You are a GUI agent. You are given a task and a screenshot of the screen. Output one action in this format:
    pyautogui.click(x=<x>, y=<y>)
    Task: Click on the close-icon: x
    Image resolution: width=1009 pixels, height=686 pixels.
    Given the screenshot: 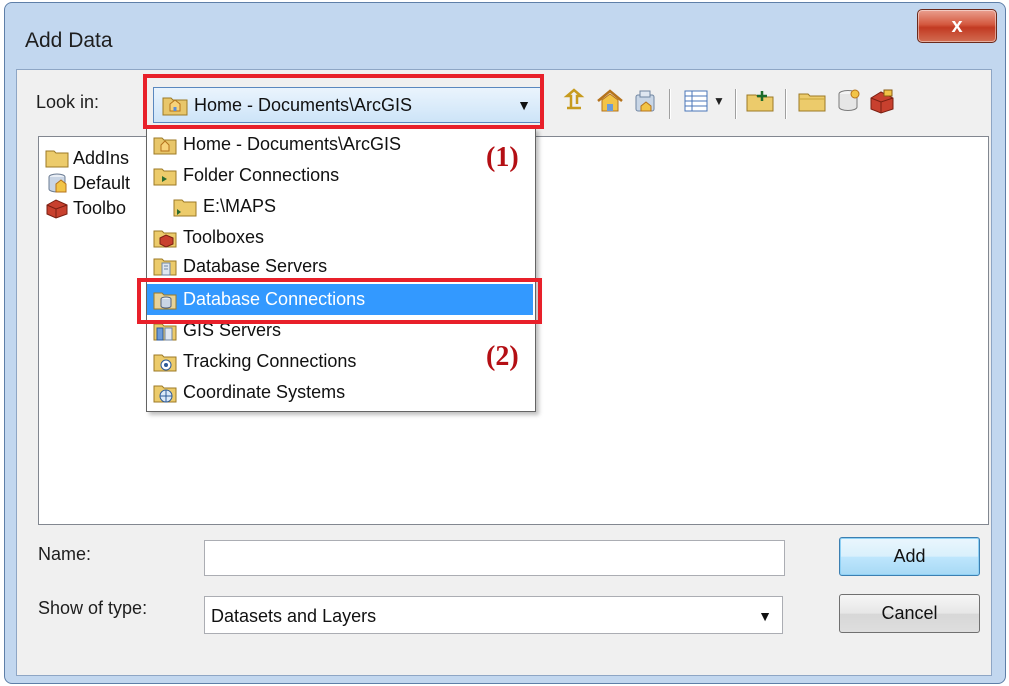 What is the action you would take?
    pyautogui.click(x=957, y=25)
    